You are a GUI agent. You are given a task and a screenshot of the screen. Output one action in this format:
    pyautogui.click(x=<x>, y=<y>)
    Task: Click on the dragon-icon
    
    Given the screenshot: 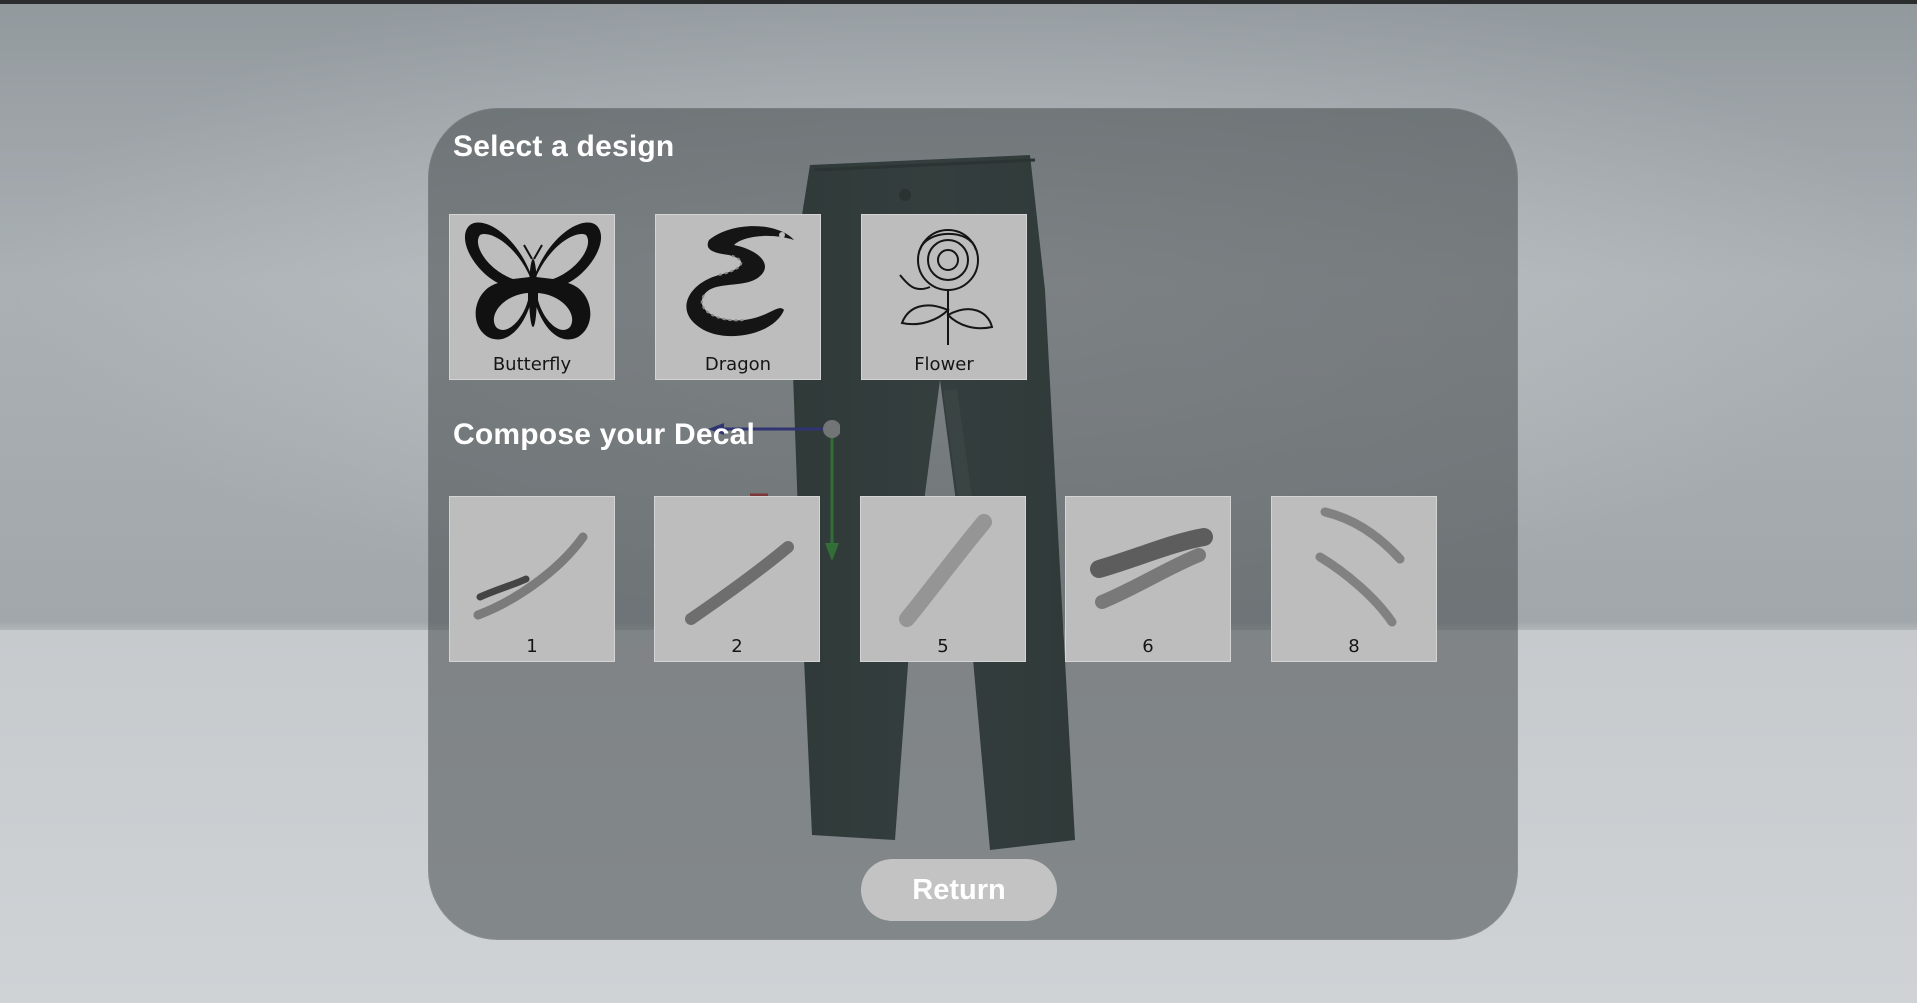 What is the action you would take?
    pyautogui.click(x=739, y=285)
    